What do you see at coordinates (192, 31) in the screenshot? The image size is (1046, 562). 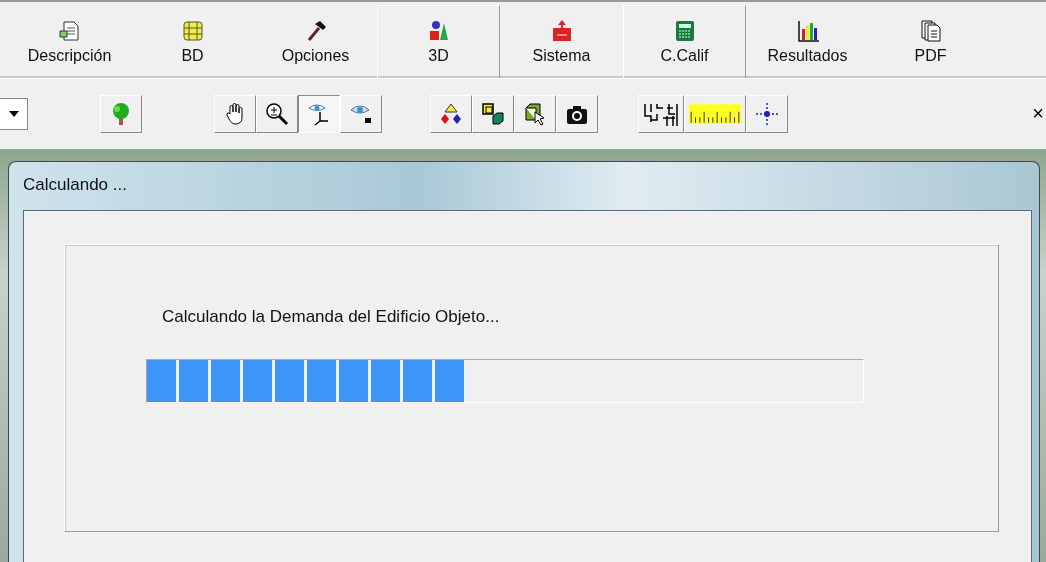 I see `database-icon` at bounding box center [192, 31].